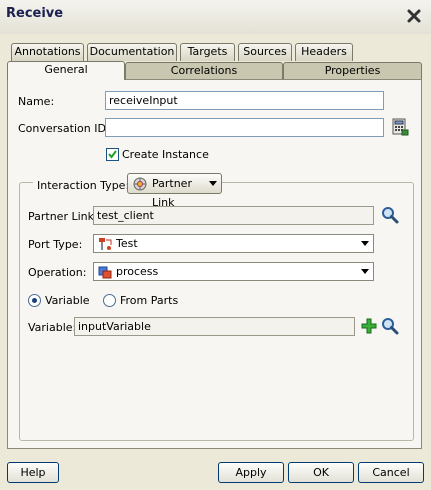  I want to click on operation-icon, so click(105, 272).